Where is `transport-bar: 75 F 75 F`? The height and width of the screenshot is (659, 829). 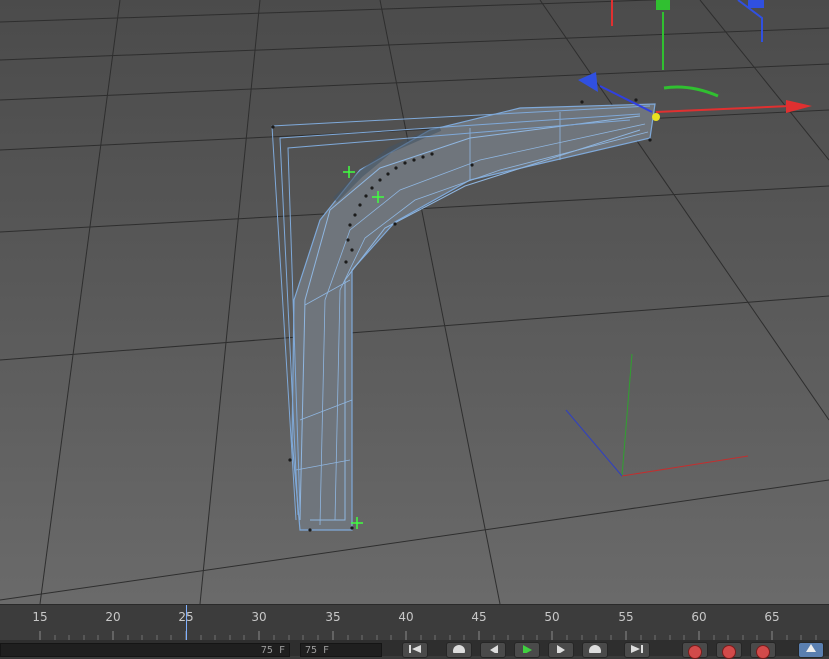 transport-bar: 75 F 75 F is located at coordinates (414, 649).